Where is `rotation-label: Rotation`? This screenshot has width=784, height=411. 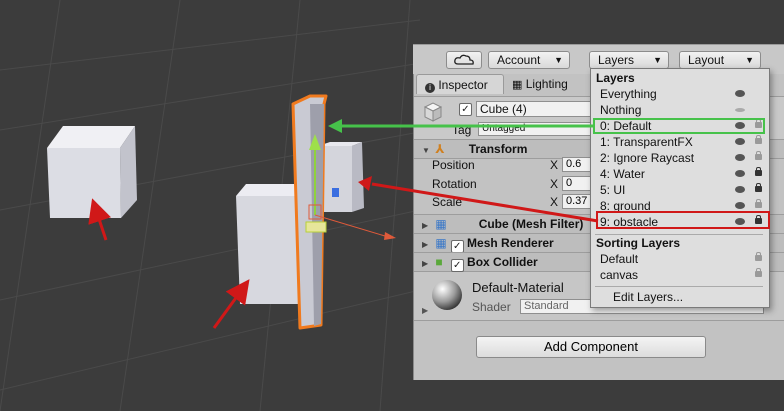 rotation-label: Rotation is located at coordinates (454, 184).